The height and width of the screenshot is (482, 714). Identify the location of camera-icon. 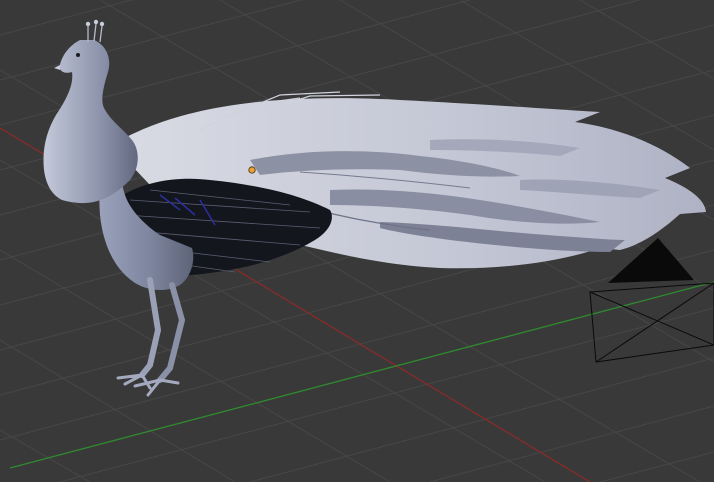
(651, 300).